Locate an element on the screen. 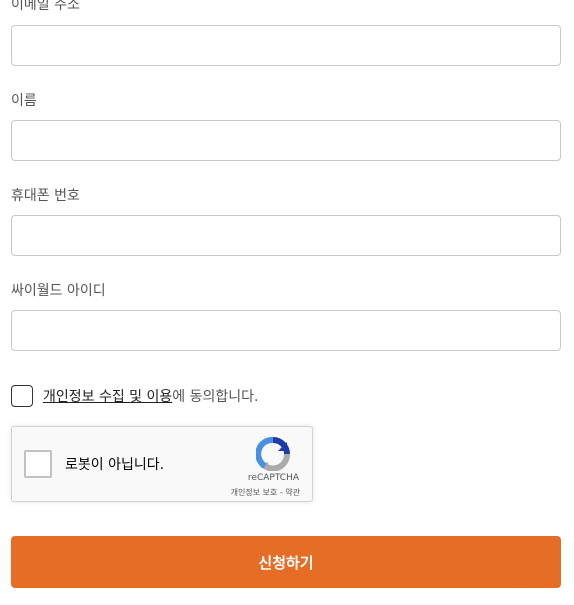 The image size is (574, 605). recaptcha-checkbox is located at coordinates (38, 464).